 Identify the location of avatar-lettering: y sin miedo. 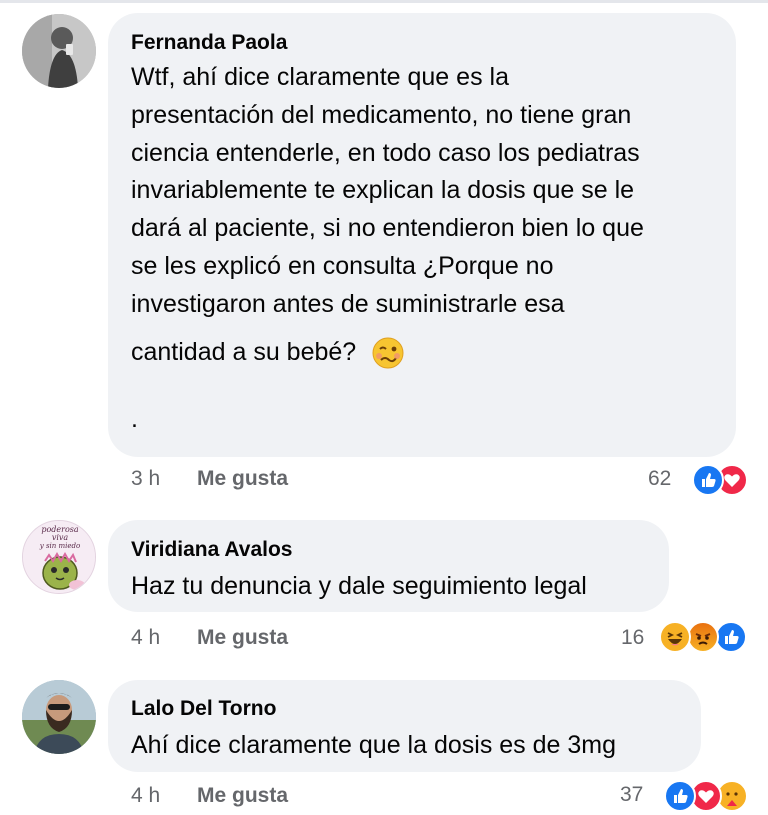
(59, 546).